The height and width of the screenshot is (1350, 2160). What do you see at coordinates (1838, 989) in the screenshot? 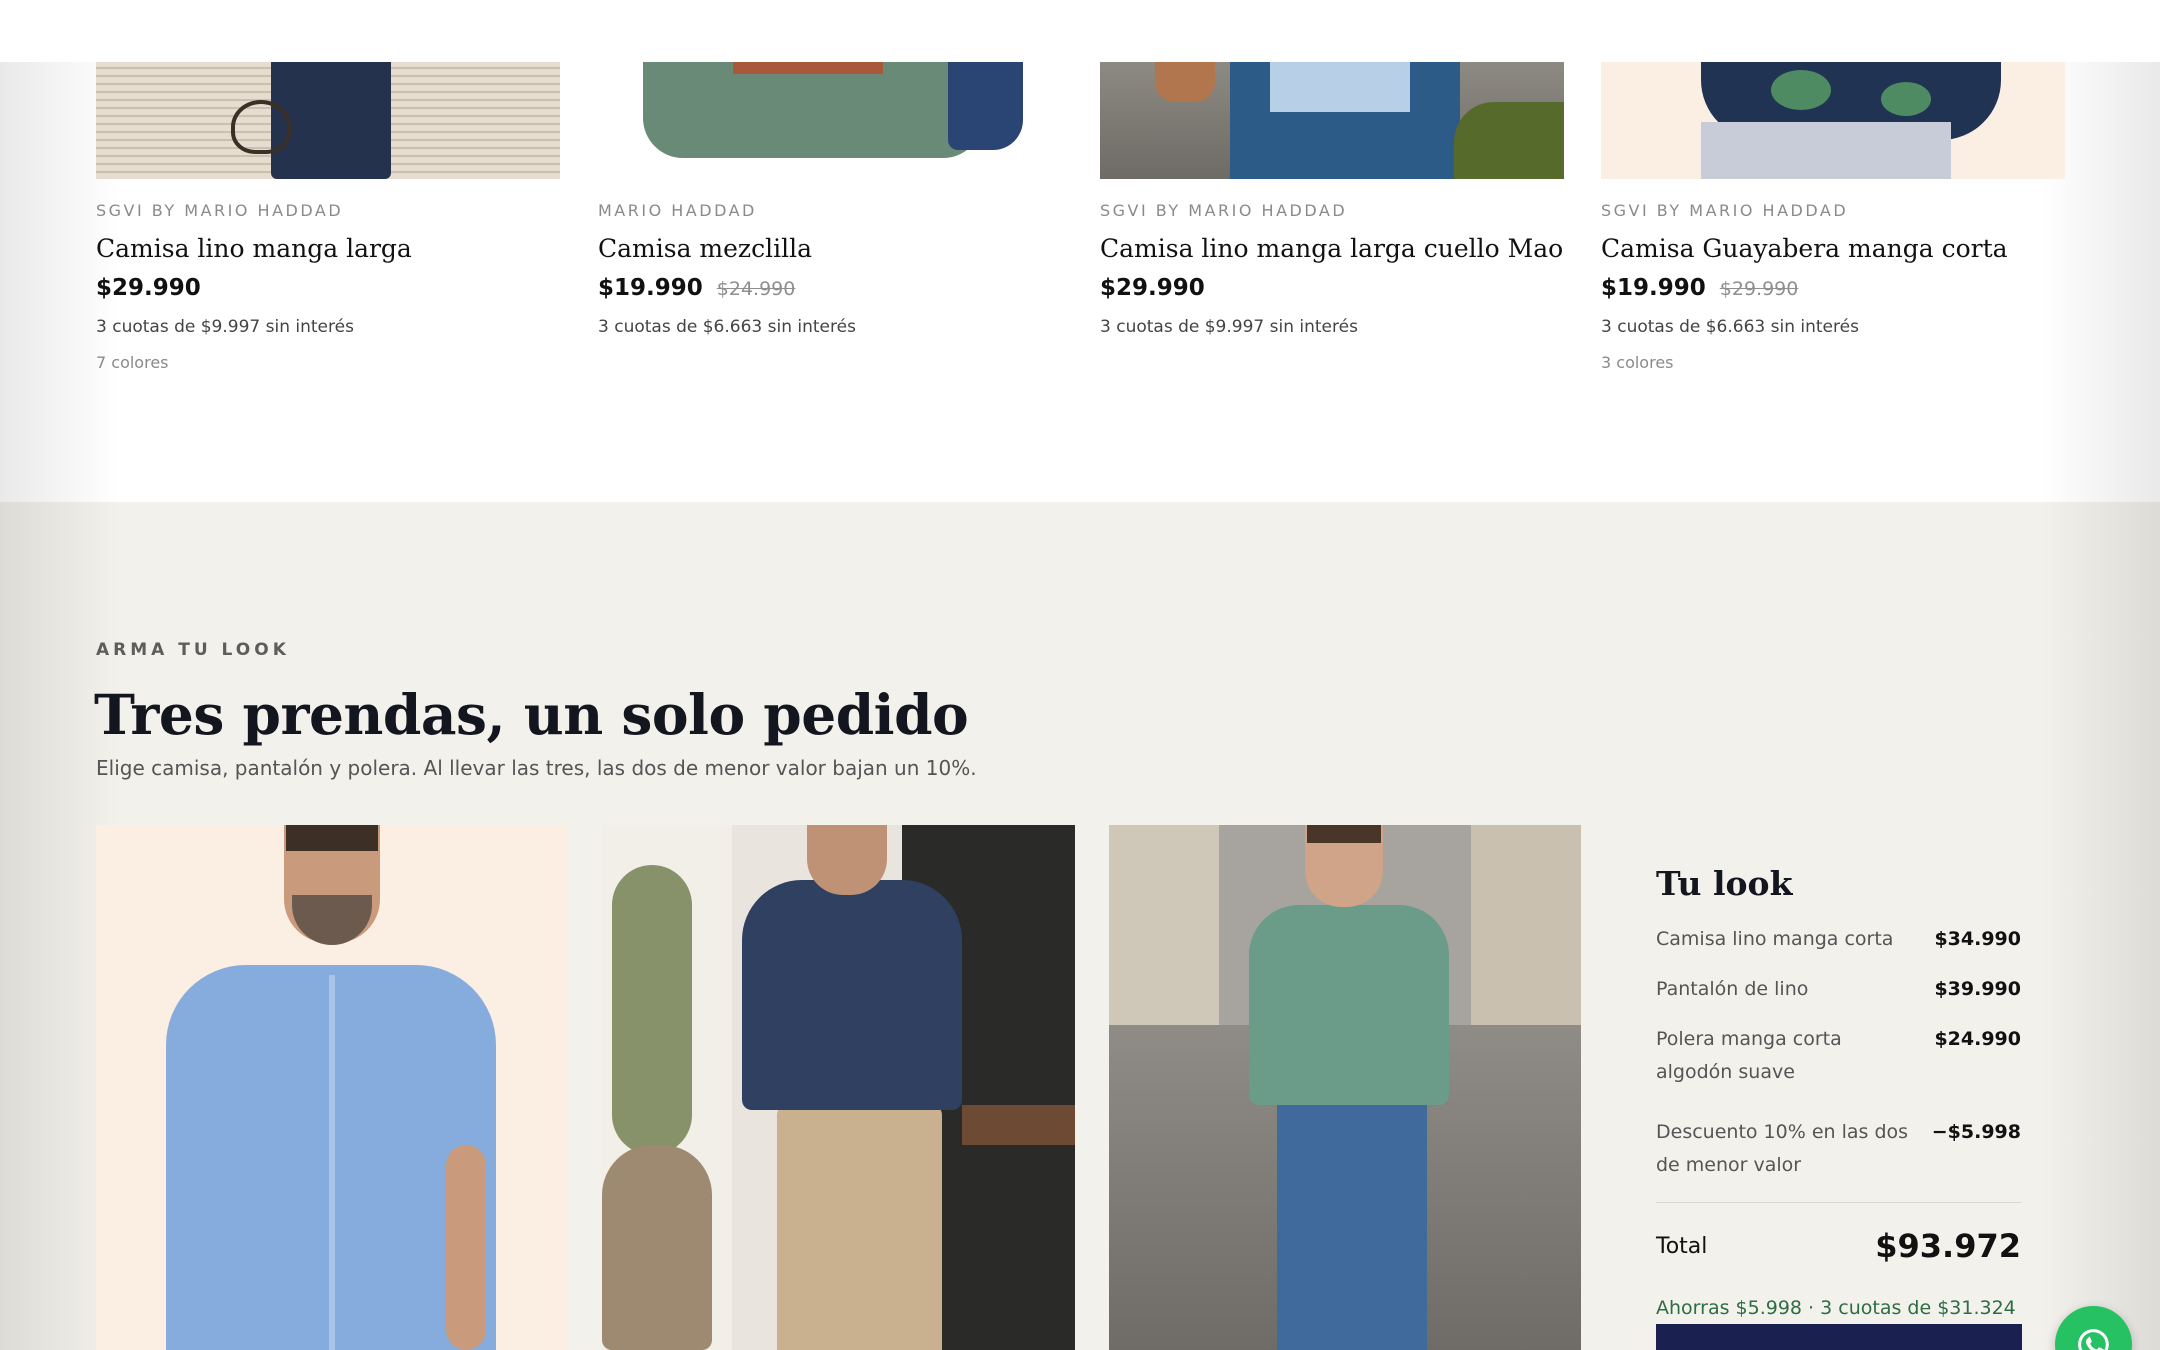
I see `summary-line: Pantalón de lino $39.990` at bounding box center [1838, 989].